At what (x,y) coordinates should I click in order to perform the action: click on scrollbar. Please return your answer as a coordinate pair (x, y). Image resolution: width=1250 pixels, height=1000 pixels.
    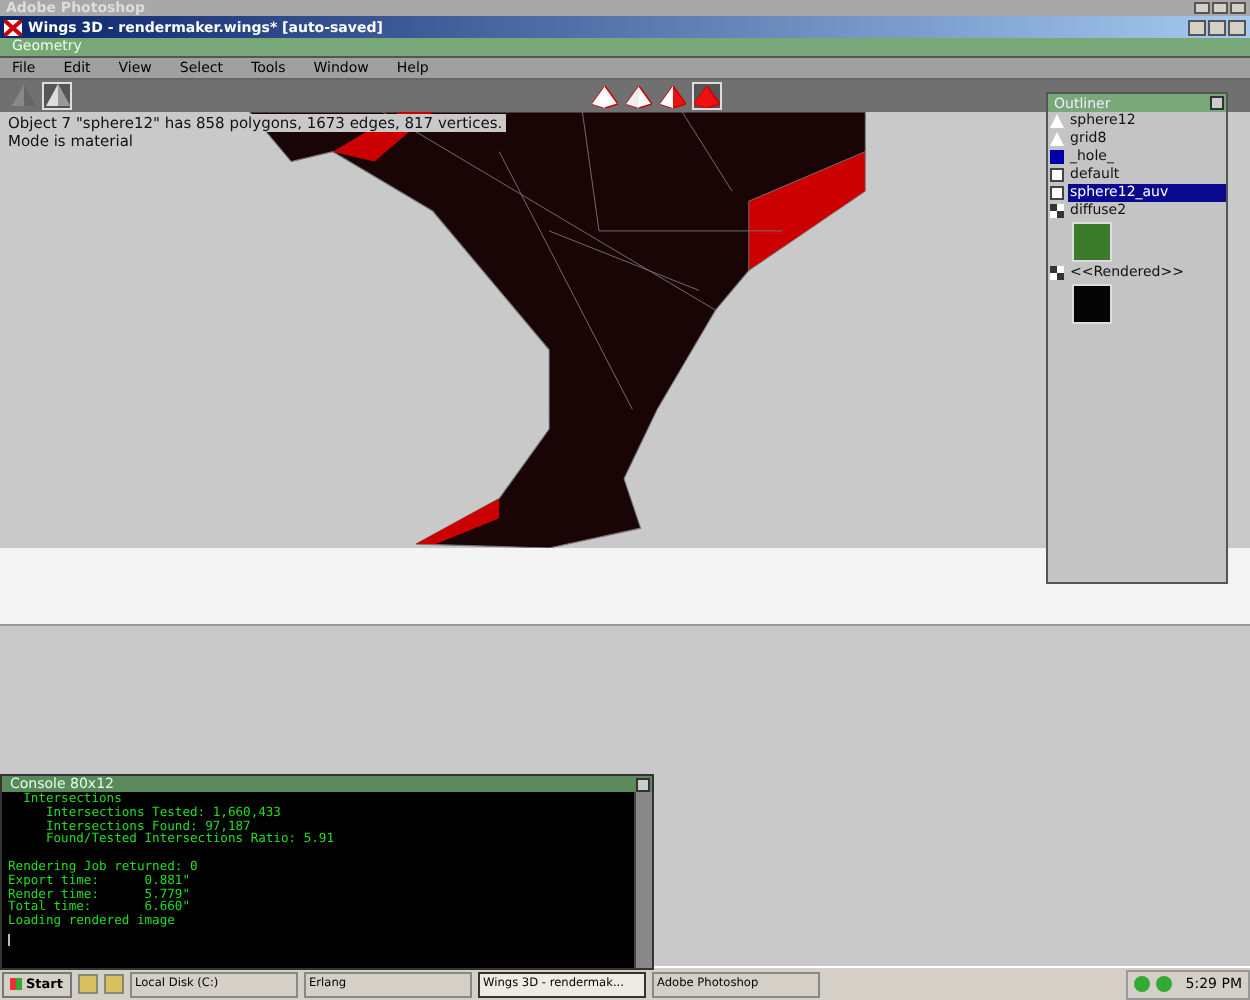
    Looking at the image, I should click on (643, 880).